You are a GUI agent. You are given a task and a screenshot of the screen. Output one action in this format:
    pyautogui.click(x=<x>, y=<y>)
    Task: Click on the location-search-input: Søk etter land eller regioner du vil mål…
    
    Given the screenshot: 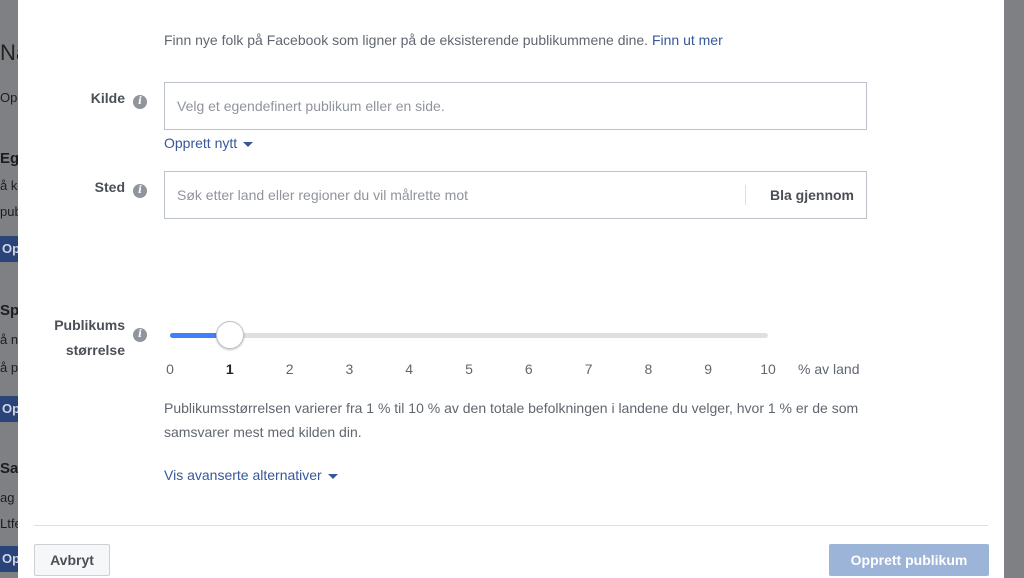 What is the action you would take?
    pyautogui.click(x=515, y=195)
    